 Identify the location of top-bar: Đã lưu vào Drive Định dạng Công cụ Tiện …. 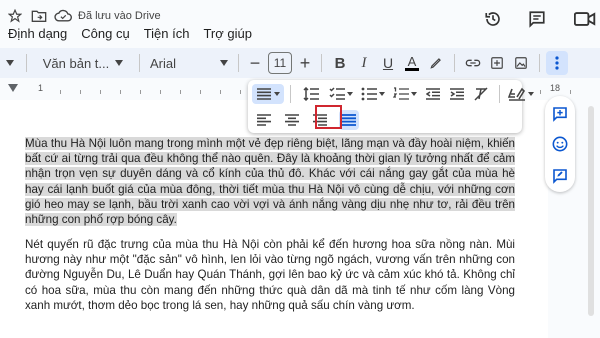
(300, 22).